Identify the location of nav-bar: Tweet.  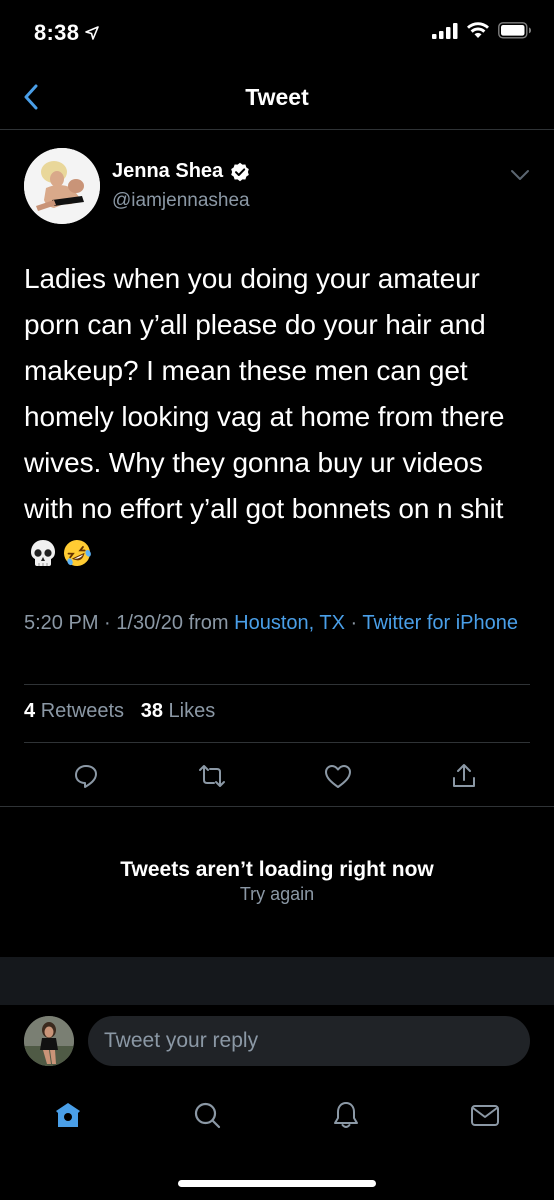
(277, 97).